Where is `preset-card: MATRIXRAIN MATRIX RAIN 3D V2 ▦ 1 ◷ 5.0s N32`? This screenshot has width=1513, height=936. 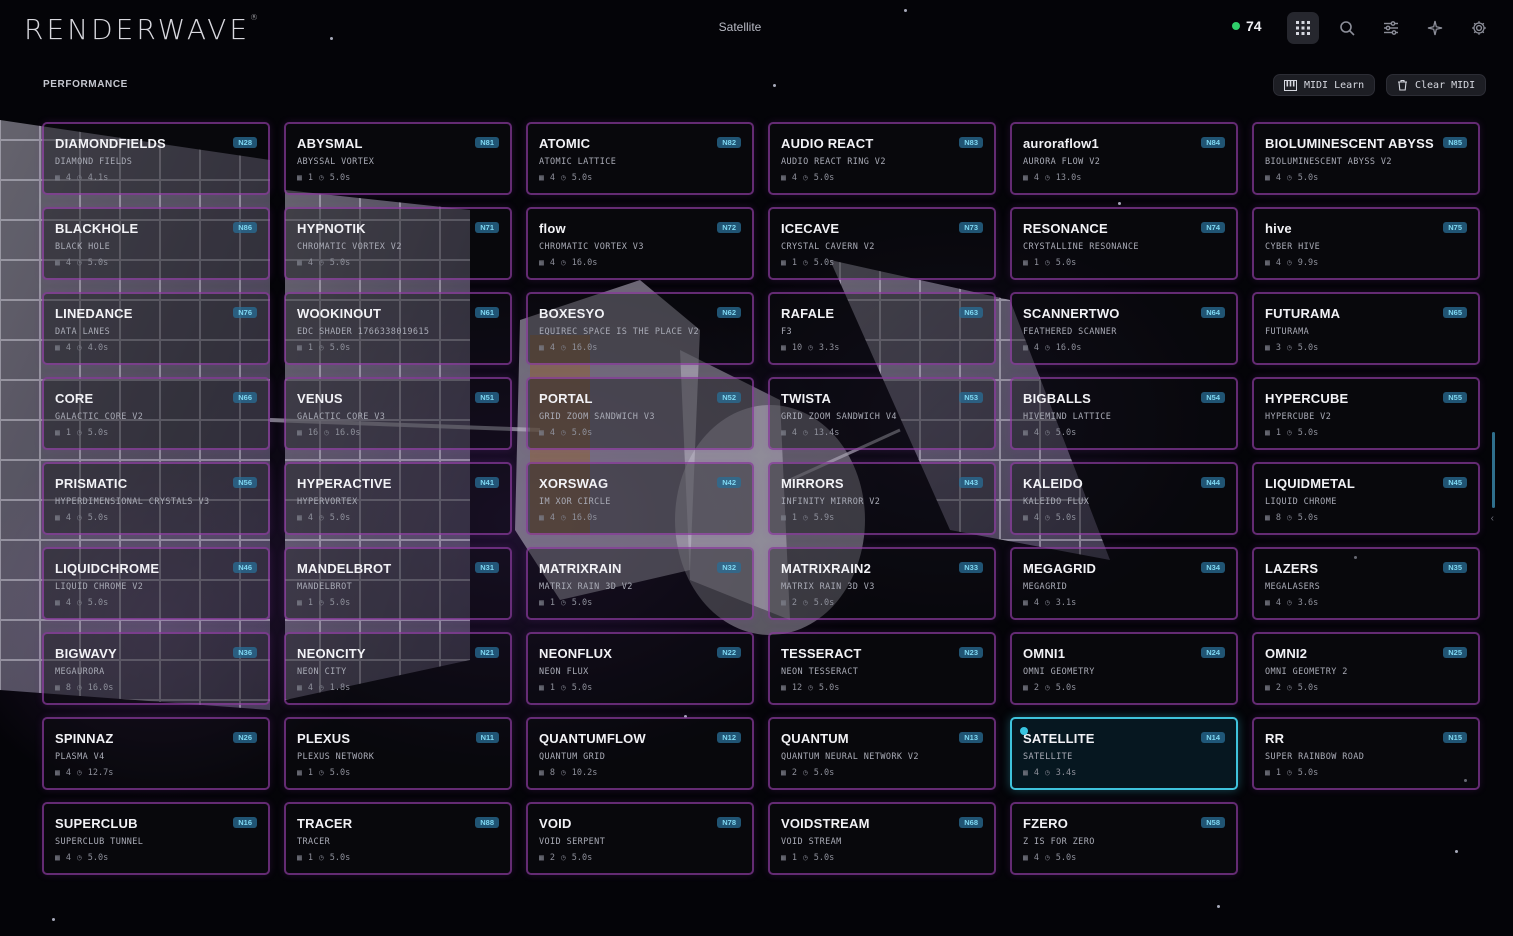 preset-card: MATRIXRAIN MATRIX RAIN 3D V2 ▦ 1 ◷ 5.0s N32 is located at coordinates (640, 583).